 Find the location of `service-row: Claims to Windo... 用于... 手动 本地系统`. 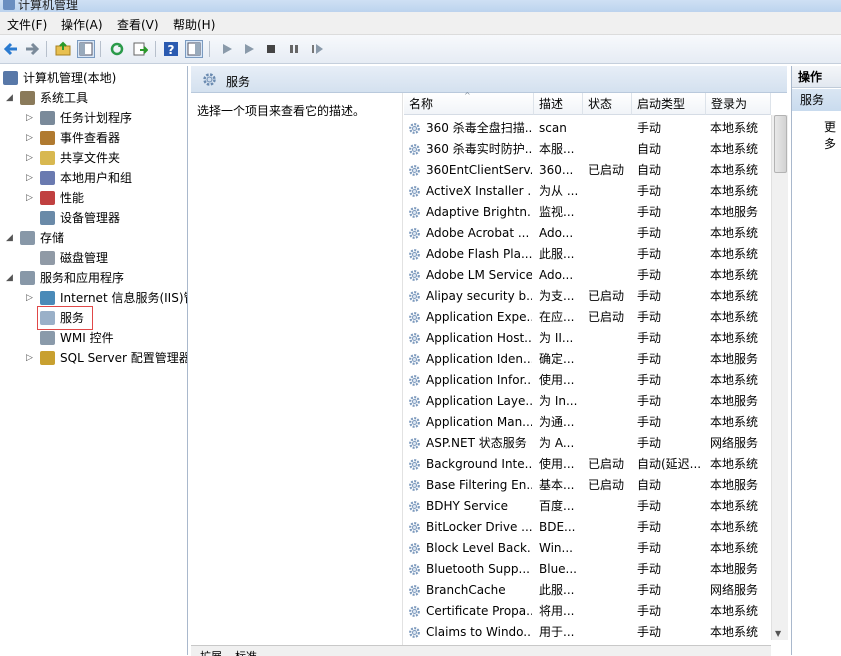

service-row: Claims to Windo... 用于... 手动 本地系统 is located at coordinates (589, 632).